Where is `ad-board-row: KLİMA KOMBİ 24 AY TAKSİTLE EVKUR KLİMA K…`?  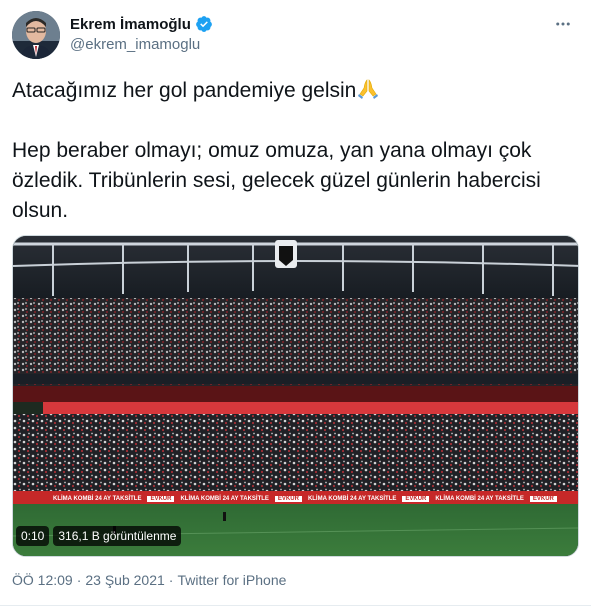 ad-board-row: KLİMA KOMBİ 24 AY TAKSİTLE EVKUR KLİMA K… is located at coordinates (295, 499).